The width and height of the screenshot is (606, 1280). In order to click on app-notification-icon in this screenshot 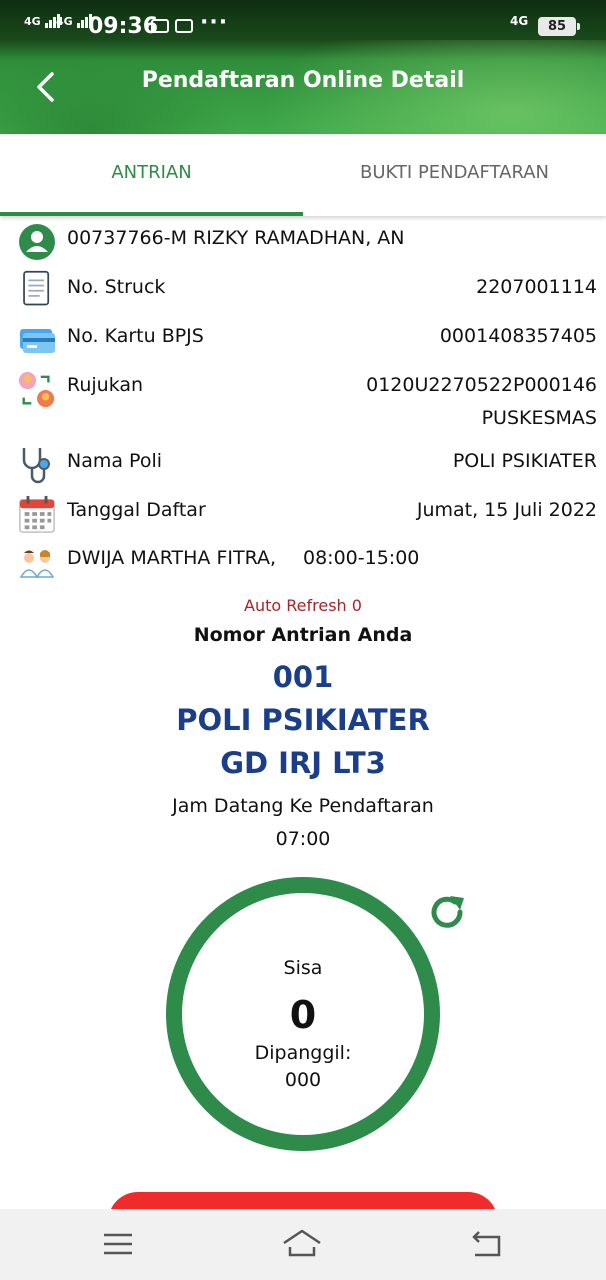, I will do `click(160, 26)`.